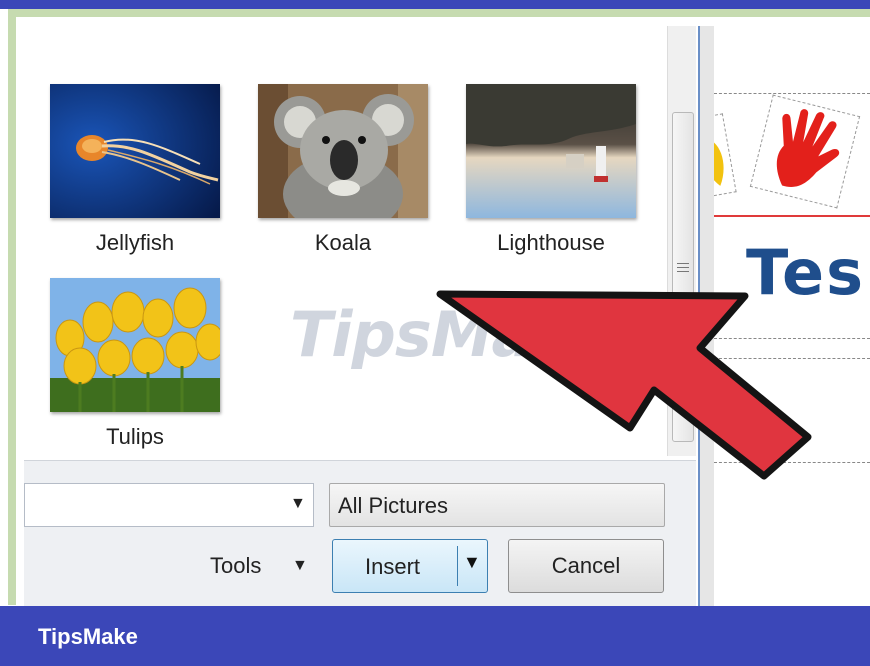 This screenshot has height=666, width=870. What do you see at coordinates (435, 636) in the screenshot?
I see `footer-bar: TipsMake` at bounding box center [435, 636].